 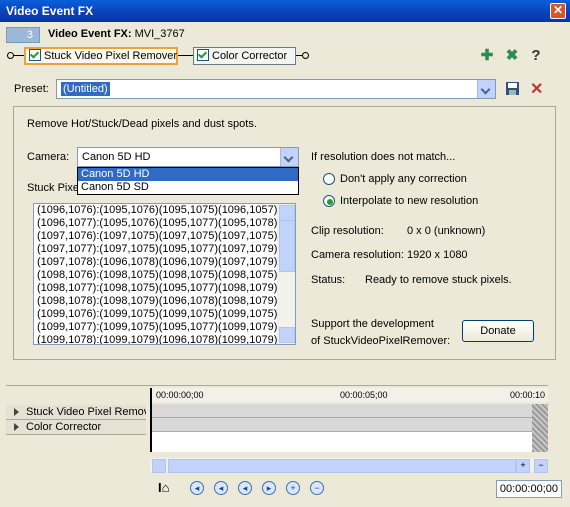 I want to click on timeline-ruler: 00:00:00;00 00:00:05;00 00:00:10, so click(x=349, y=395).